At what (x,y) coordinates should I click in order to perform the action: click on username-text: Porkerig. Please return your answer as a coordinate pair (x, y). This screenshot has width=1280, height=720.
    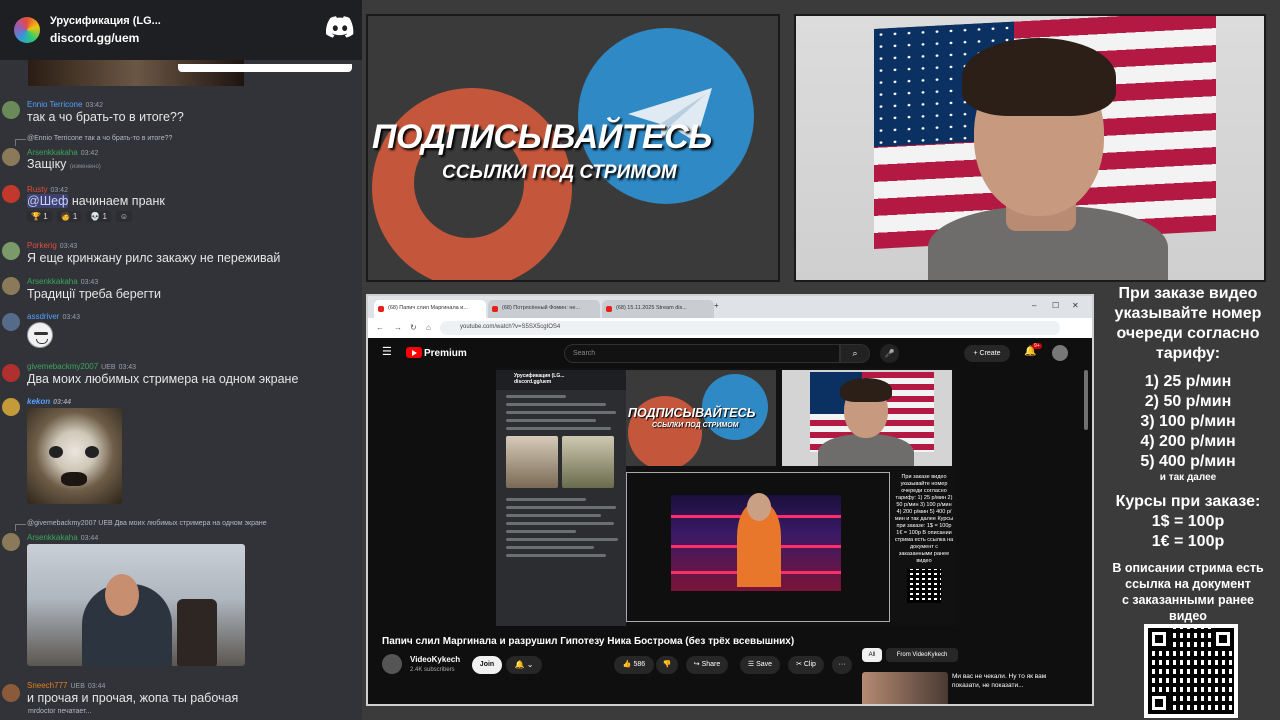
    Looking at the image, I should click on (42, 245).